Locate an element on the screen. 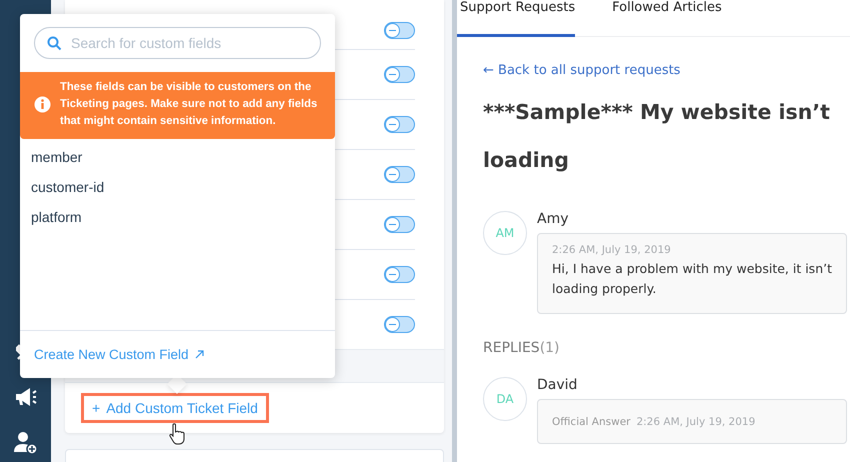 The image size is (850, 462). message-text: Hi, I have a problem with my website, it isn’t loading properly. is located at coordinates (692, 279).